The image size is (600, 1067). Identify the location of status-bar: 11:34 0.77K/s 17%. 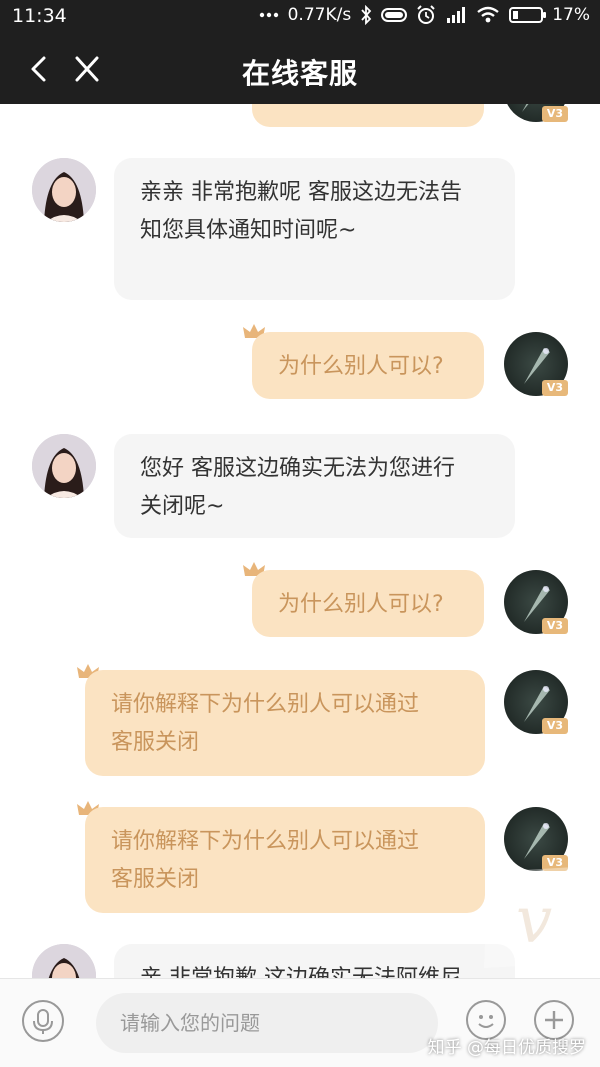
(300, 17).